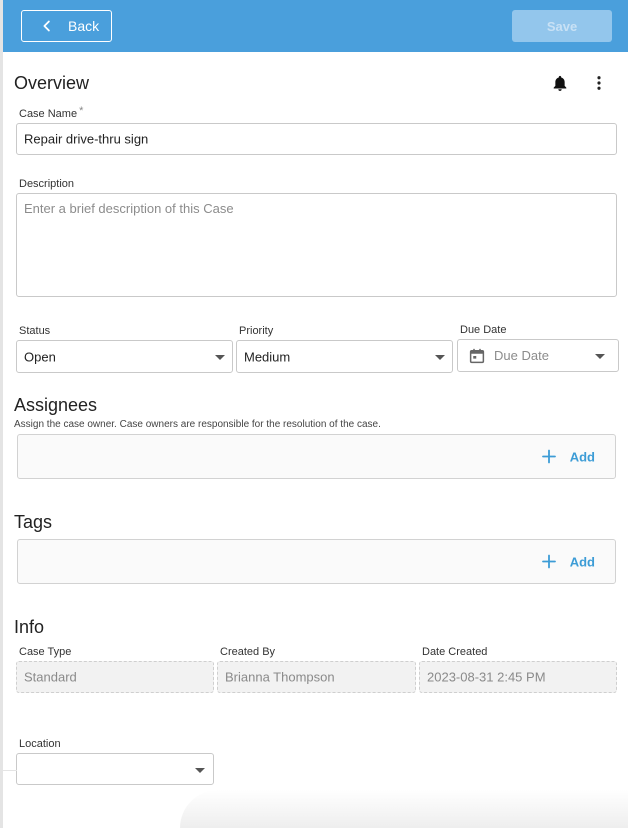 This screenshot has height=828, width=628. Describe the element at coordinates (477, 356) in the screenshot. I see `calendar-icon` at that location.